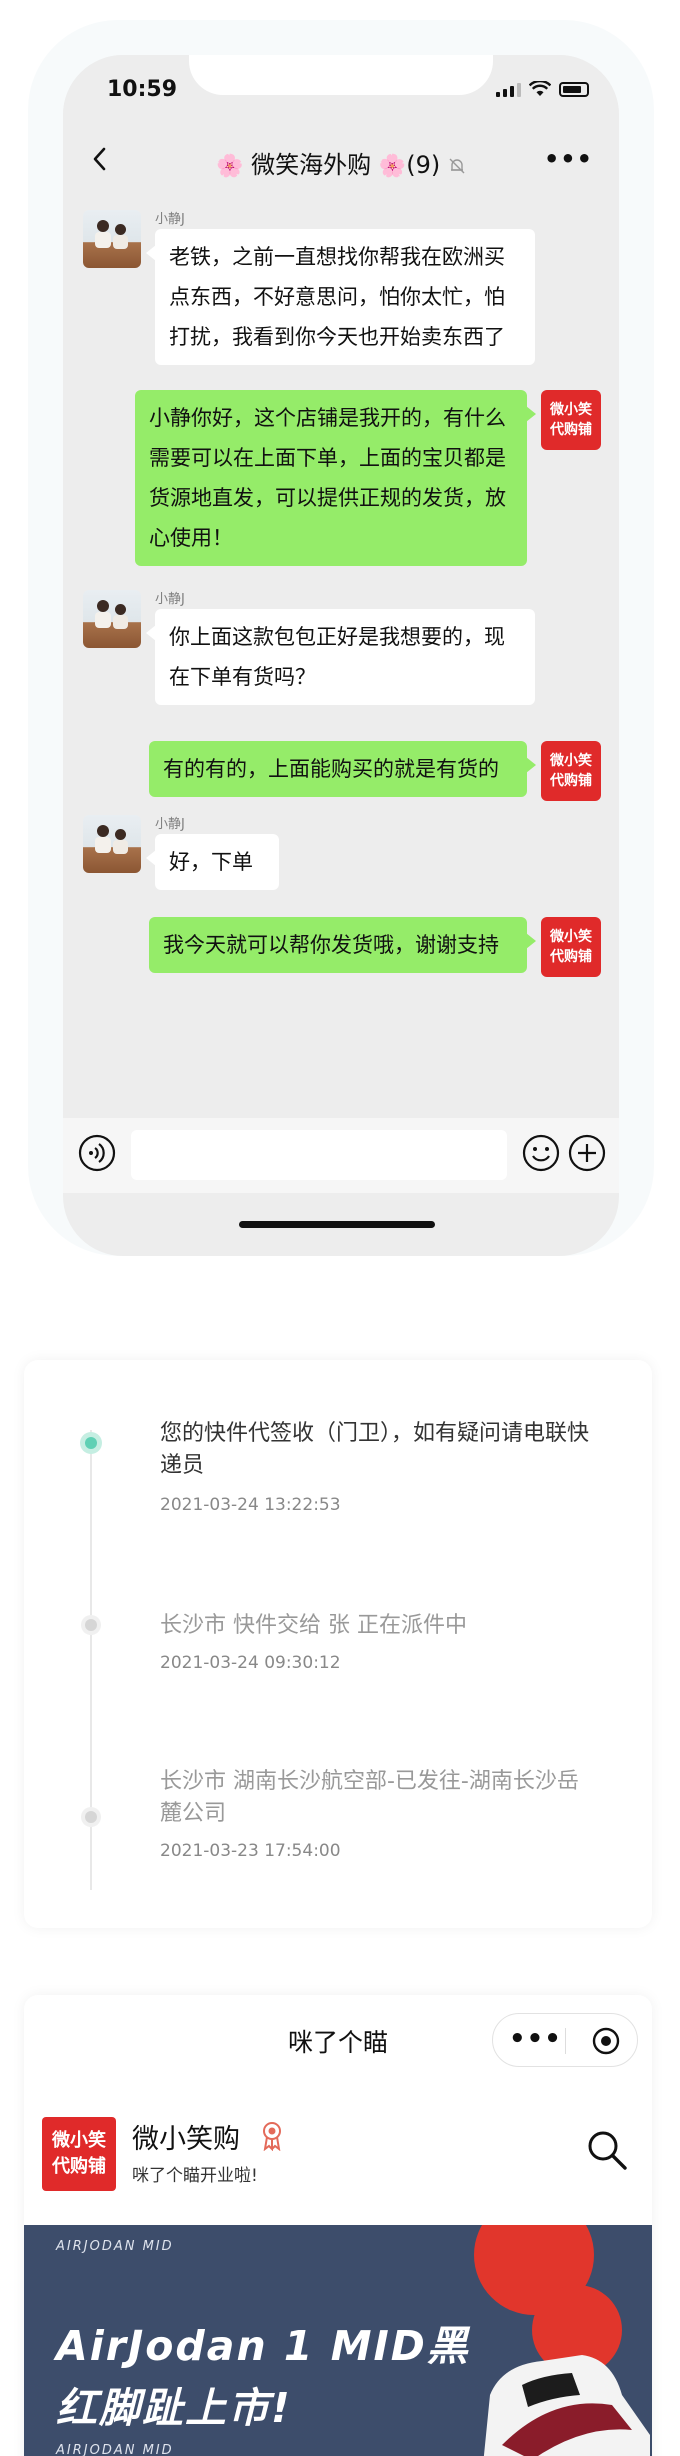  Describe the element at coordinates (174, 2408) in the screenshot. I see `banner-headline-line: 红脚趾上市!` at that location.